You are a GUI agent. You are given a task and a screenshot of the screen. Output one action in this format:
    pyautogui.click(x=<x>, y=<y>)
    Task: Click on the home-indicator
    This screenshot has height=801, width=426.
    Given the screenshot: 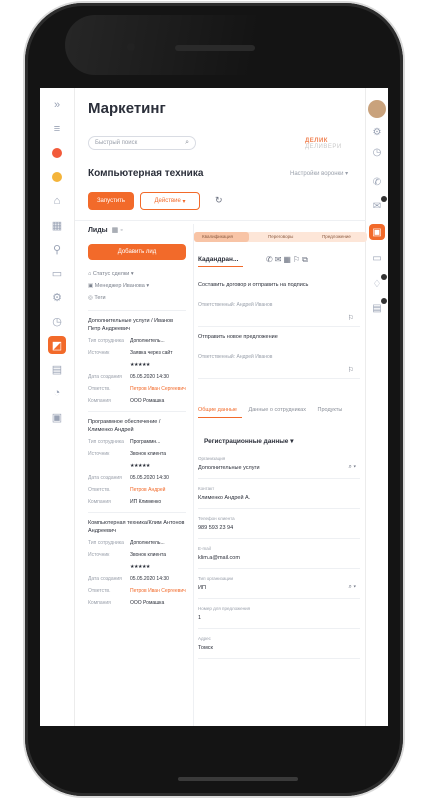 What is the action you would take?
    pyautogui.click(x=238, y=779)
    